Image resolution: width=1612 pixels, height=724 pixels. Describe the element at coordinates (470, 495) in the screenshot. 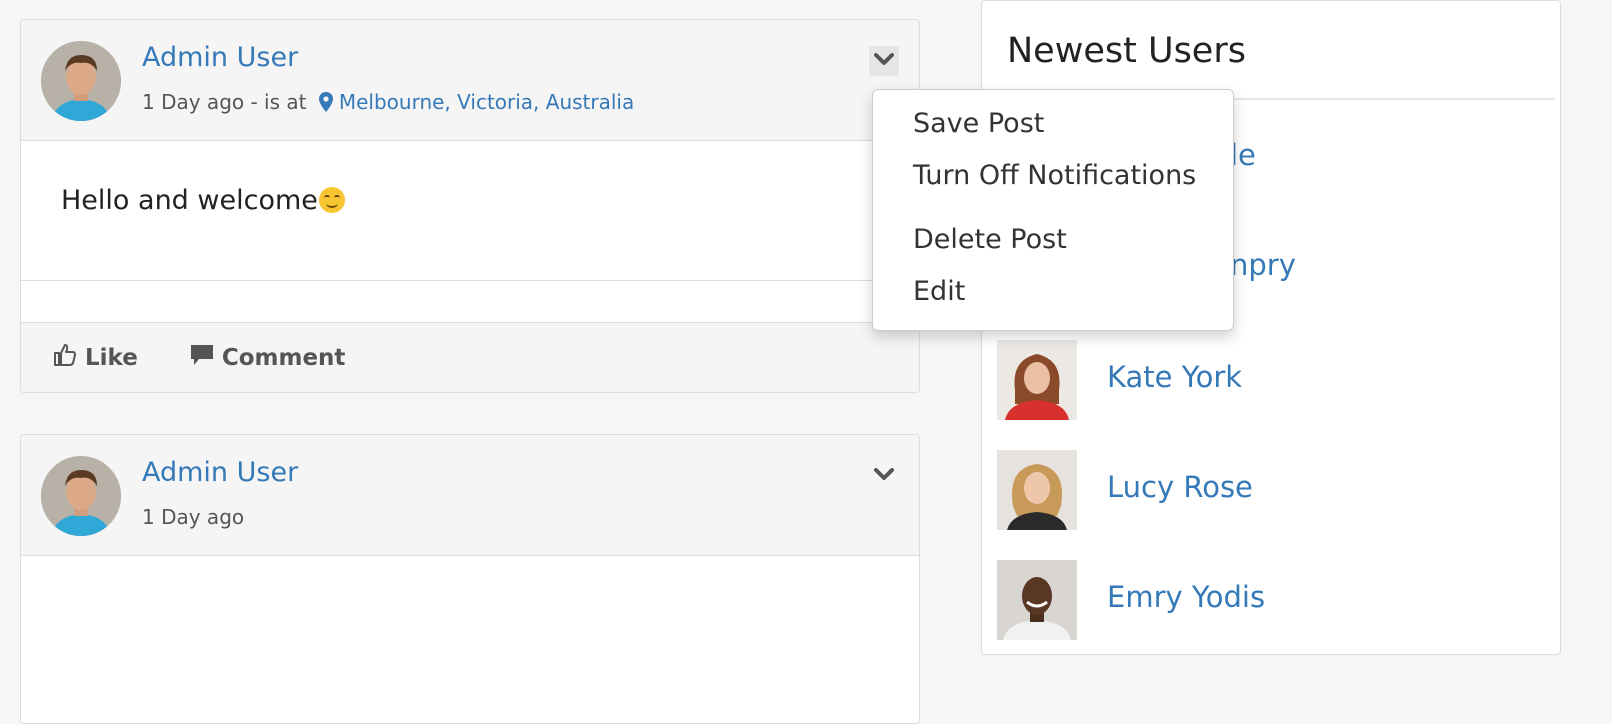

I see `post-header: Admin User 1 Day ago` at that location.